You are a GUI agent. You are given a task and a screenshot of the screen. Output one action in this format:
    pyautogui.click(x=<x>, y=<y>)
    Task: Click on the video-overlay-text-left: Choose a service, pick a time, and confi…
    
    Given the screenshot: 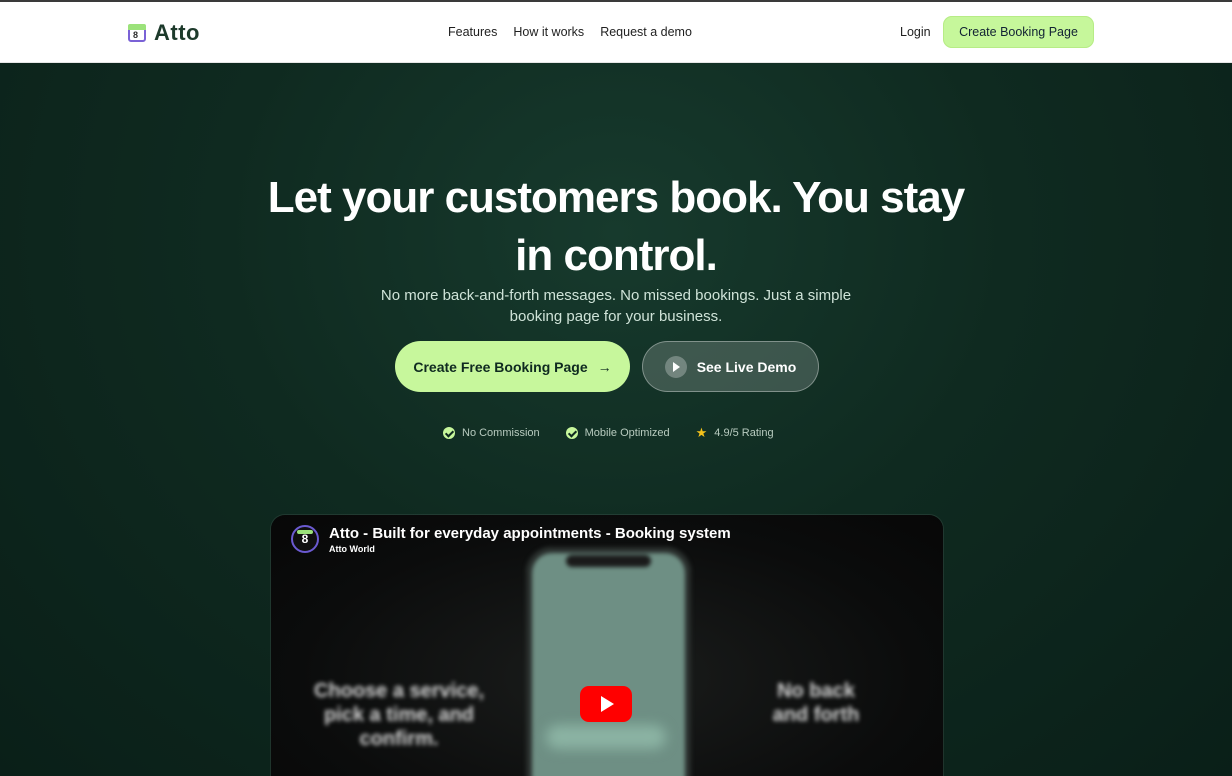 What is the action you would take?
    pyautogui.click(x=399, y=715)
    